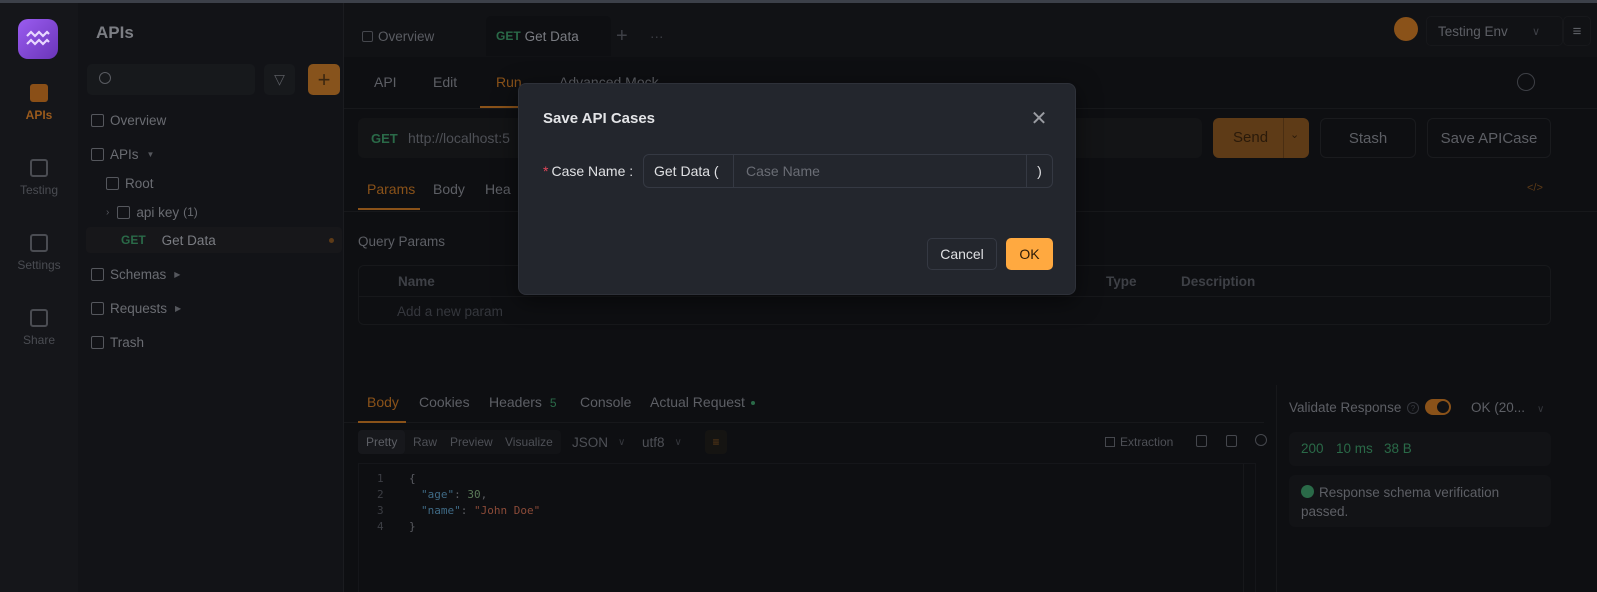 The width and height of the screenshot is (1597, 592). What do you see at coordinates (39, 318) in the screenshot?
I see `share-icon` at bounding box center [39, 318].